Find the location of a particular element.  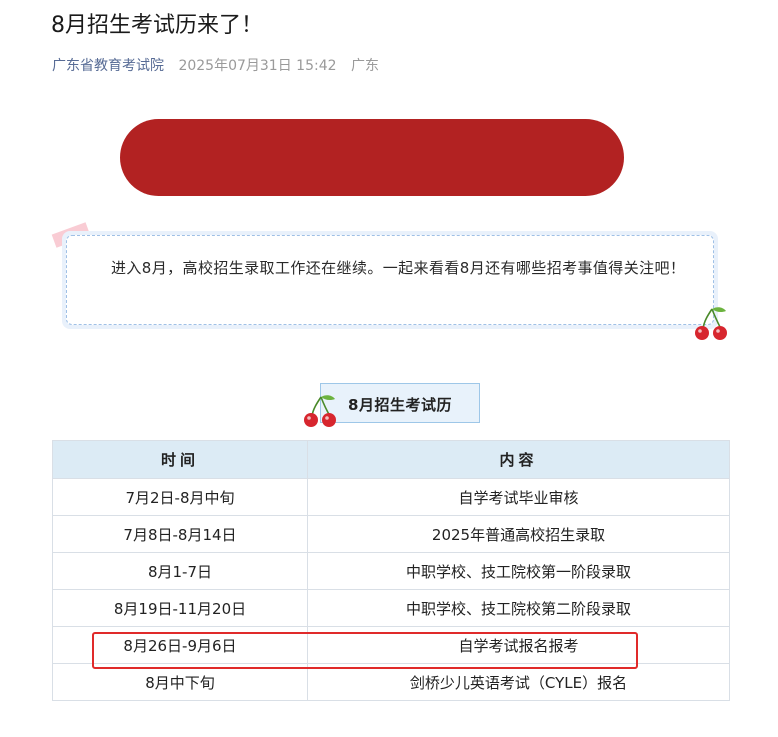

cell-content: 自学考试毕业审核 is located at coordinates (518, 497).